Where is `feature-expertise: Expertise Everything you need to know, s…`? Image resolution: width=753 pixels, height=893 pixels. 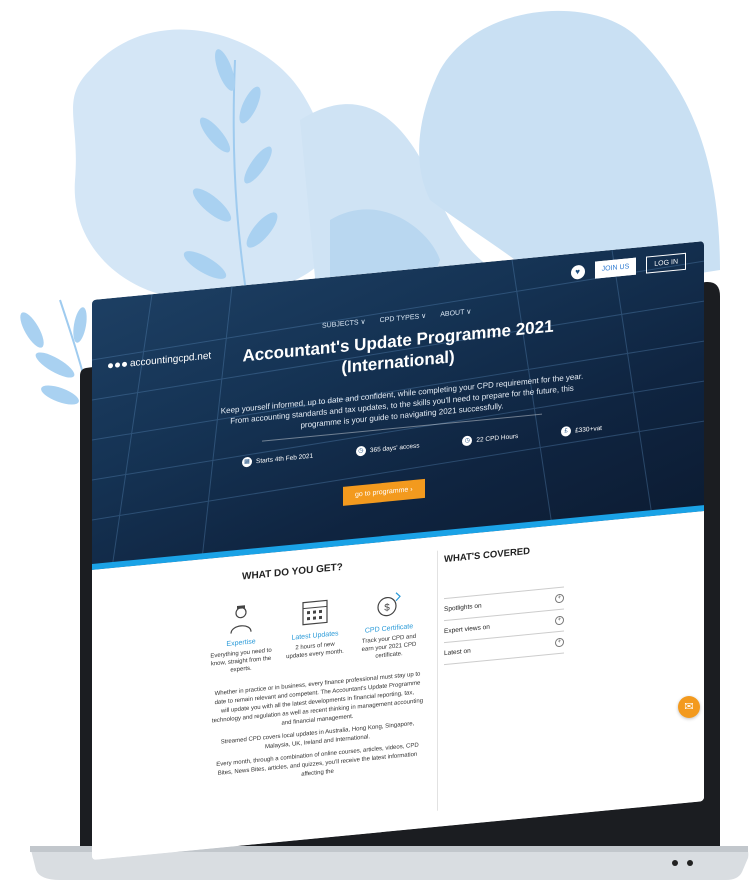
feature-expertise: Expertise Everything you need to know, s… is located at coordinates (241, 639).